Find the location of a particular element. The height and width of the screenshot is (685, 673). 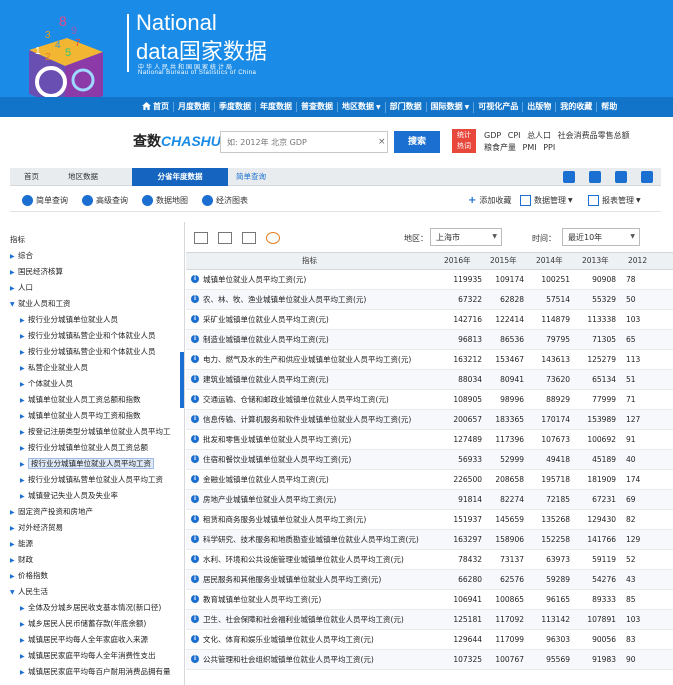

value-cell: 54276 is located at coordinates (604, 579).